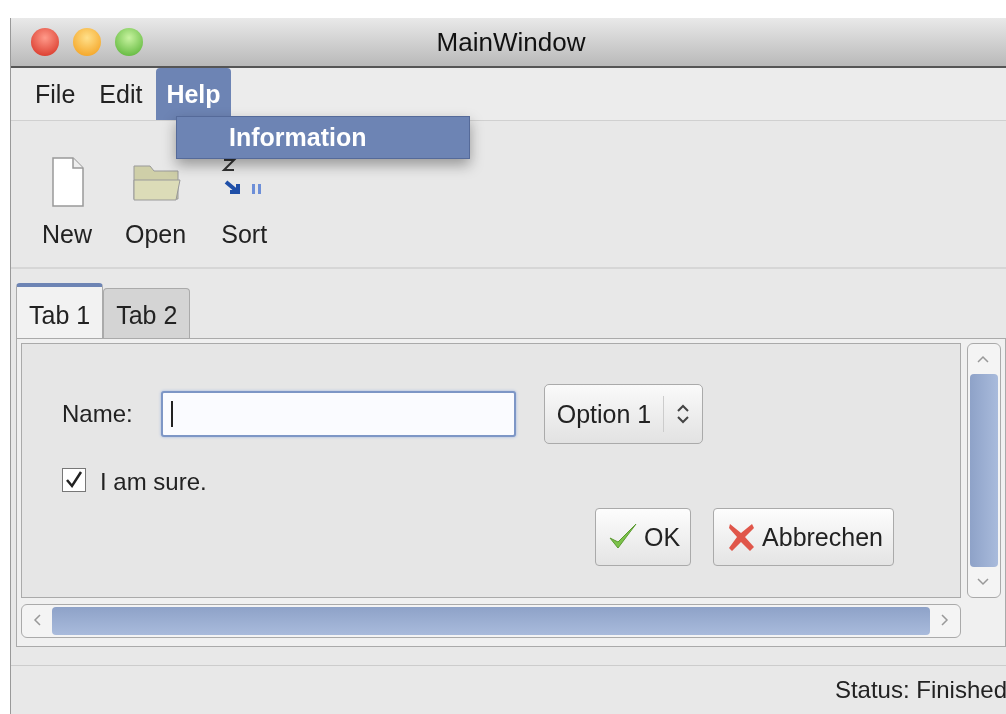  What do you see at coordinates (643, 537) in the screenshot?
I see `ok-button: OK` at bounding box center [643, 537].